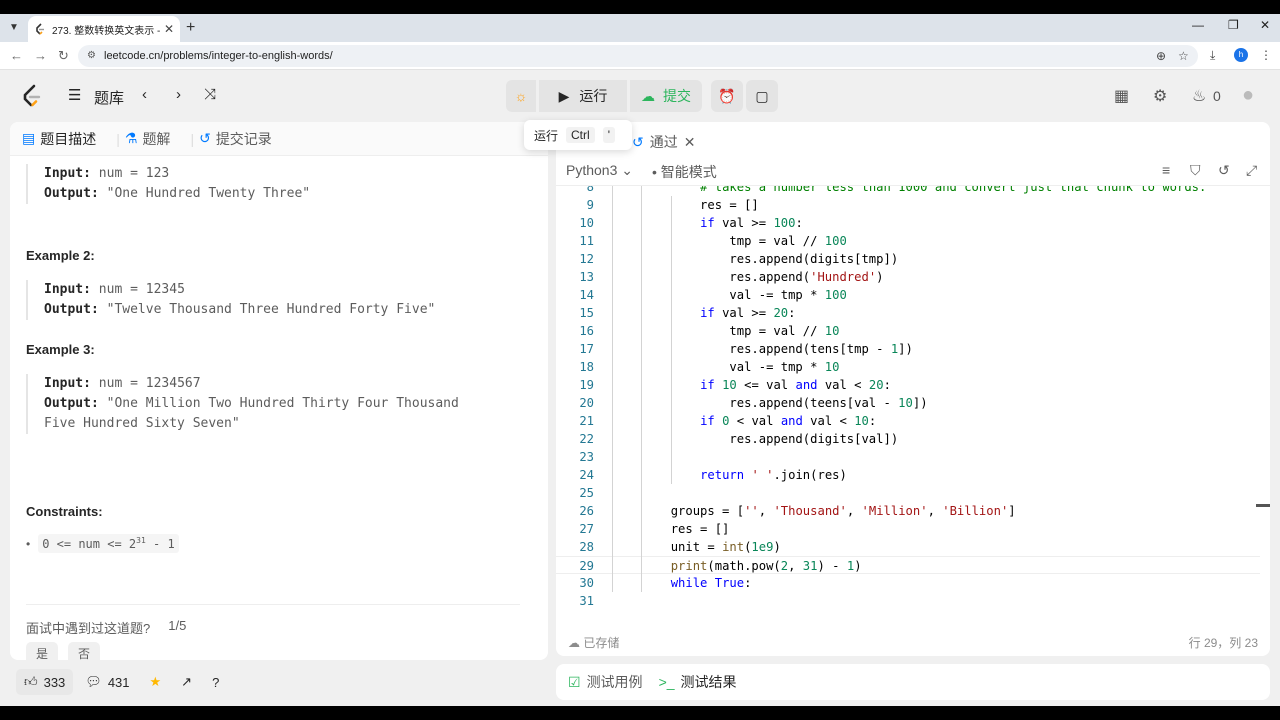 The image size is (1280, 720). What do you see at coordinates (586, 295) in the screenshot?
I see `line-number: 14` at bounding box center [586, 295].